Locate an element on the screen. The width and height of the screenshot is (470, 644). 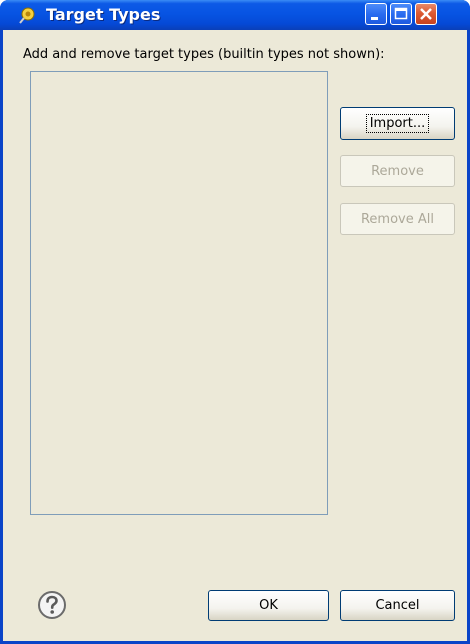
ok-button-label: OK is located at coordinates (268, 605).